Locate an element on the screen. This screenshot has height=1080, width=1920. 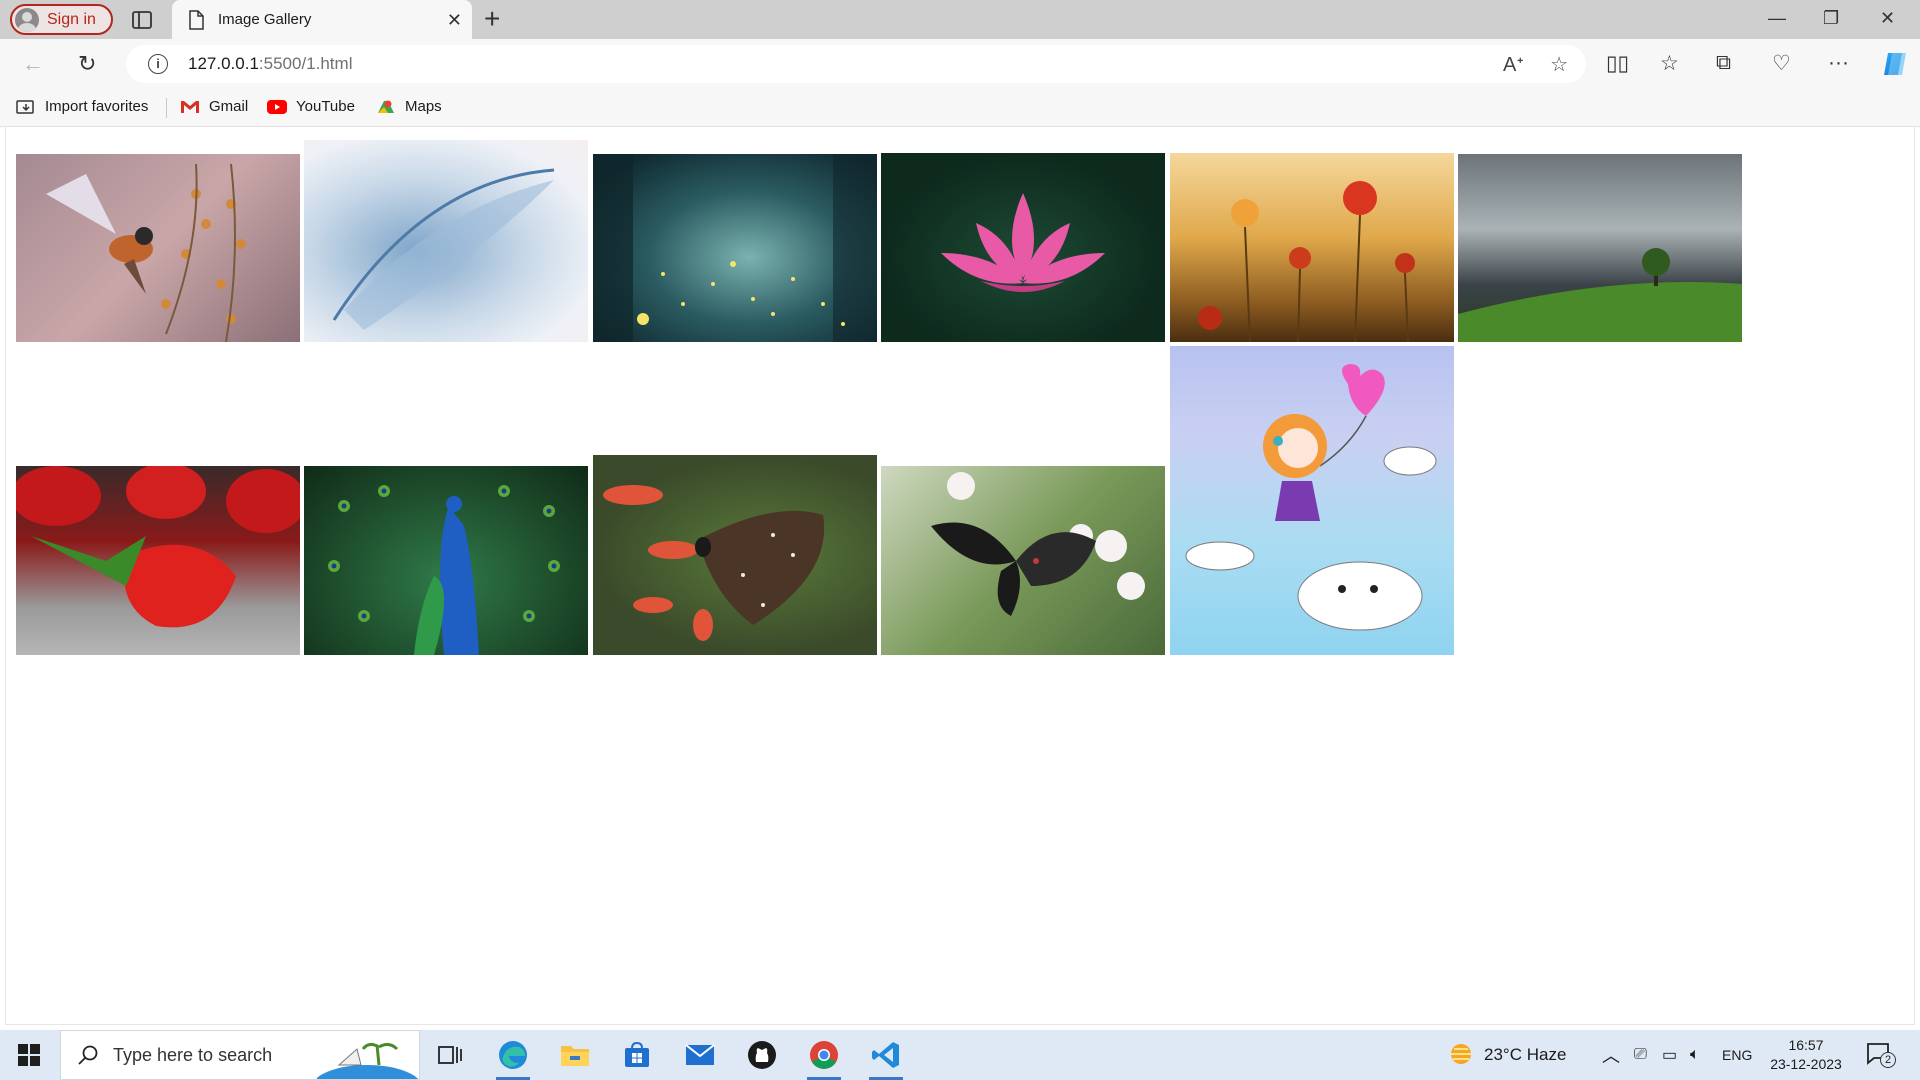
restore-icon: ❐ is located at coordinates (1831, 18).